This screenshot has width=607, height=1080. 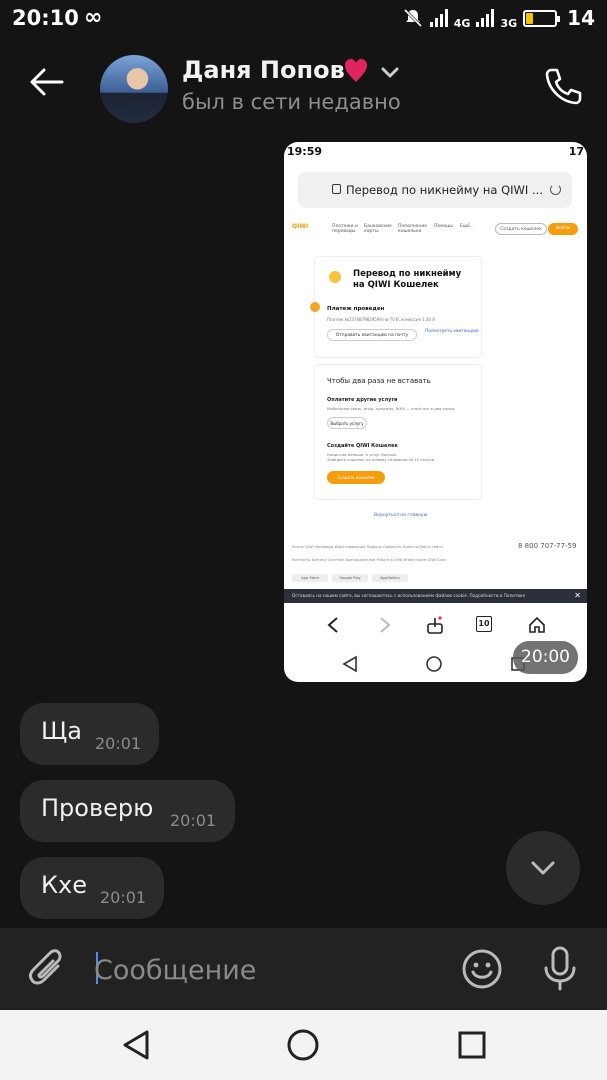 What do you see at coordinates (345, 229) in the screenshot?
I see `shot-nav-item: Платежи и переводы` at bounding box center [345, 229].